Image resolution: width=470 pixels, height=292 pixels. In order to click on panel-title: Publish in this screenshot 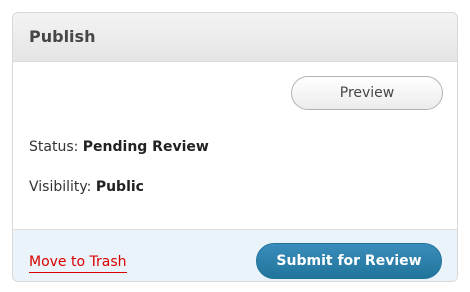, I will do `click(62, 36)`.